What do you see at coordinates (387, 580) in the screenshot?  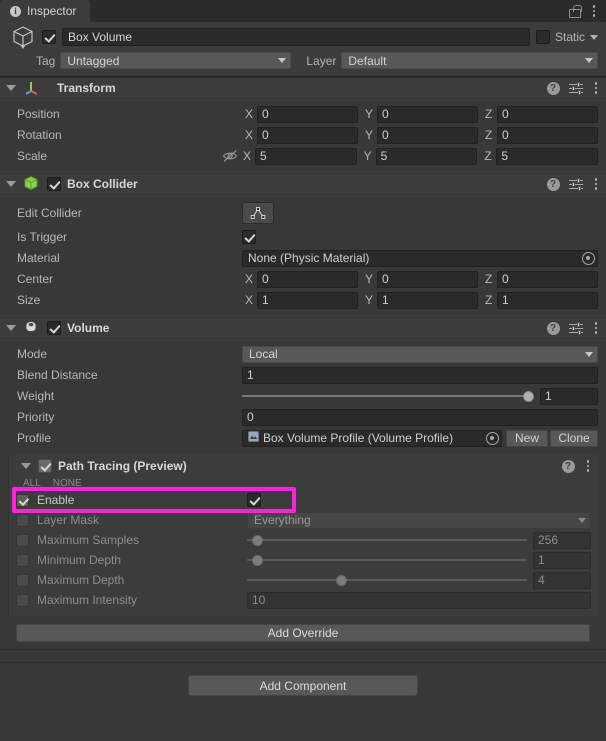 I see `maximum-depth-slider` at bounding box center [387, 580].